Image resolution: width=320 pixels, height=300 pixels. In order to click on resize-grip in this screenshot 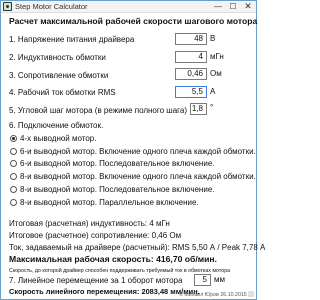, I will do `click(251, 294)`.